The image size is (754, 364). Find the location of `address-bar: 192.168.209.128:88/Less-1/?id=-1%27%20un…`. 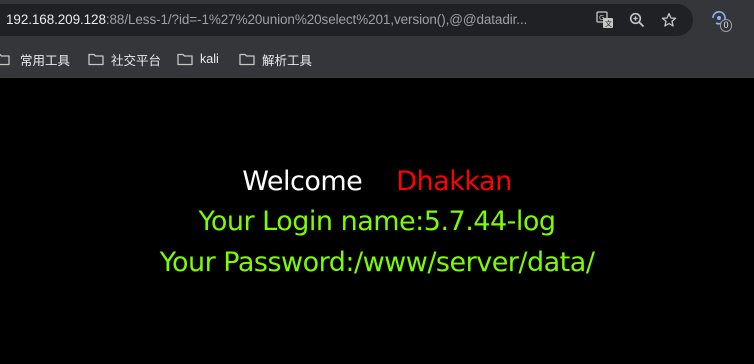

address-bar: 192.168.209.128:88/Less-1/?id=-1%27%20un… is located at coordinates (346, 20).